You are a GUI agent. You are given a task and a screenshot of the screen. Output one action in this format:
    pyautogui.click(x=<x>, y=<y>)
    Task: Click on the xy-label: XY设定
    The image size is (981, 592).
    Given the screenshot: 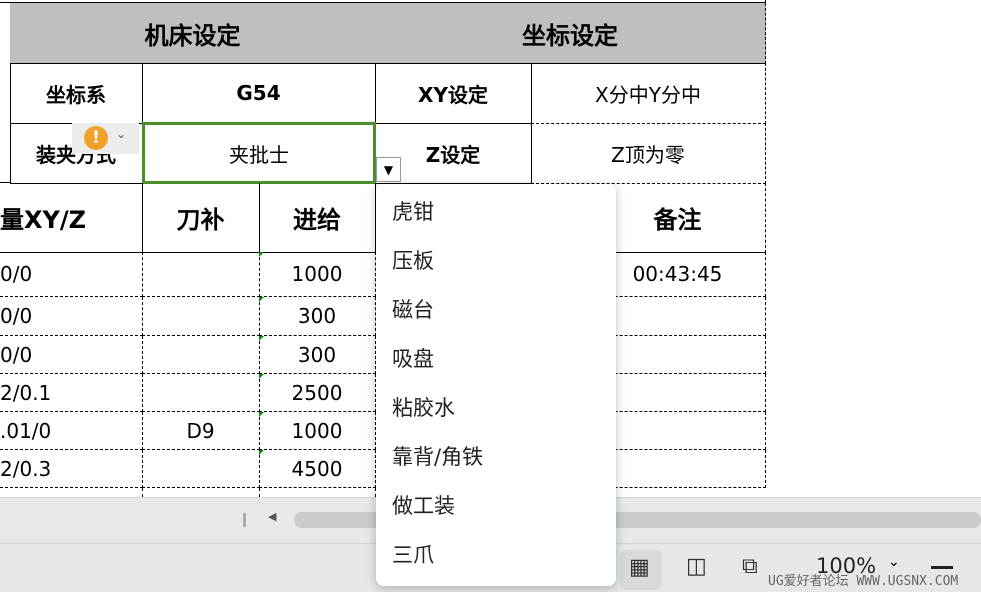 What is the action you would take?
    pyautogui.click(x=453, y=93)
    